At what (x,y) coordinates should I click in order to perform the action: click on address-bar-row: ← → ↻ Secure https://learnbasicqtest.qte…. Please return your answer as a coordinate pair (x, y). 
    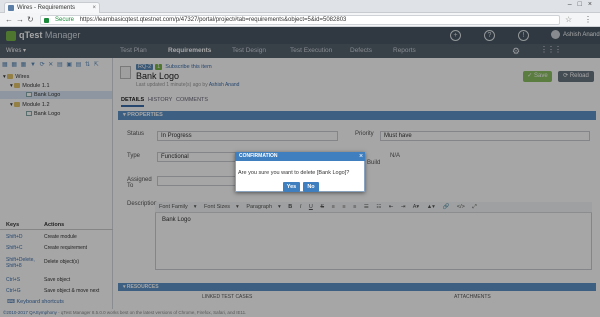
    Looking at the image, I should click on (300, 20).